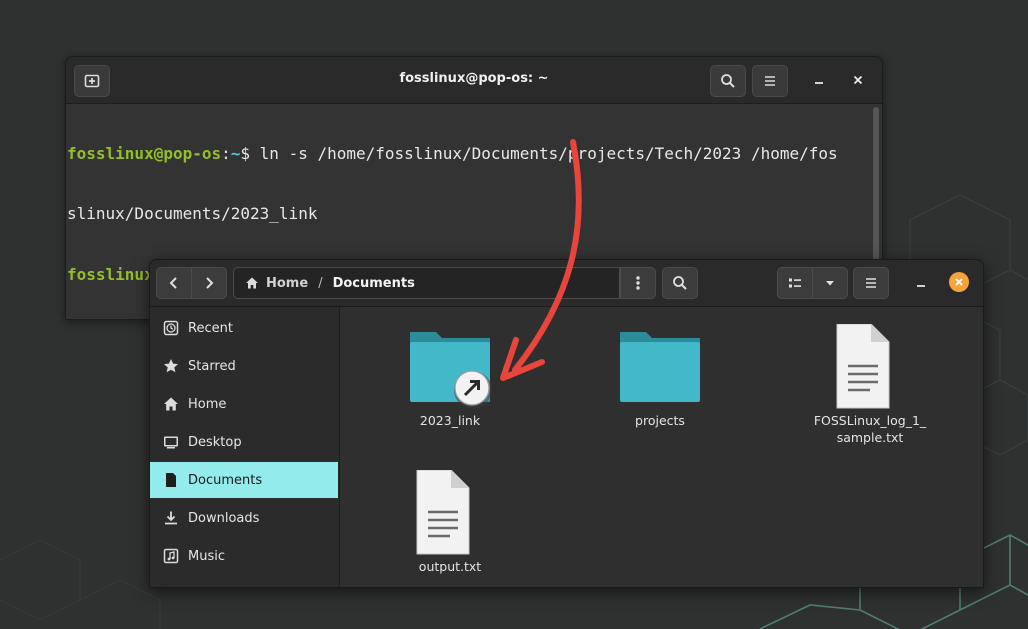  I want to click on chevron-left-icon, so click(173, 283).